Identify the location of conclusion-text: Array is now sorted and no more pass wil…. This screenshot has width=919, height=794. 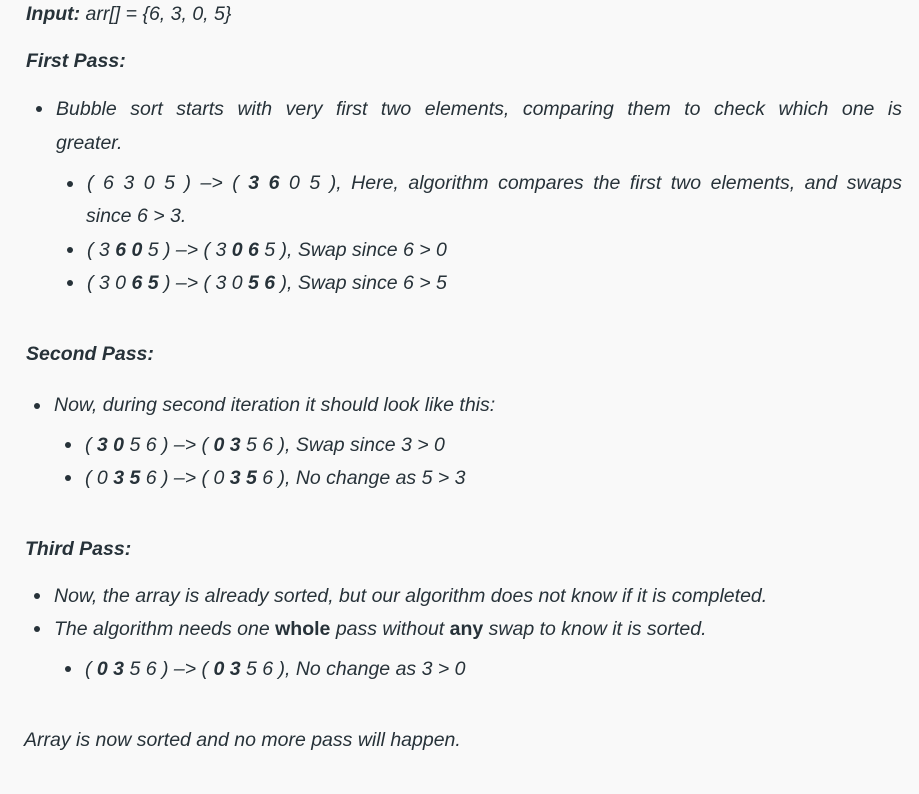
(242, 740).